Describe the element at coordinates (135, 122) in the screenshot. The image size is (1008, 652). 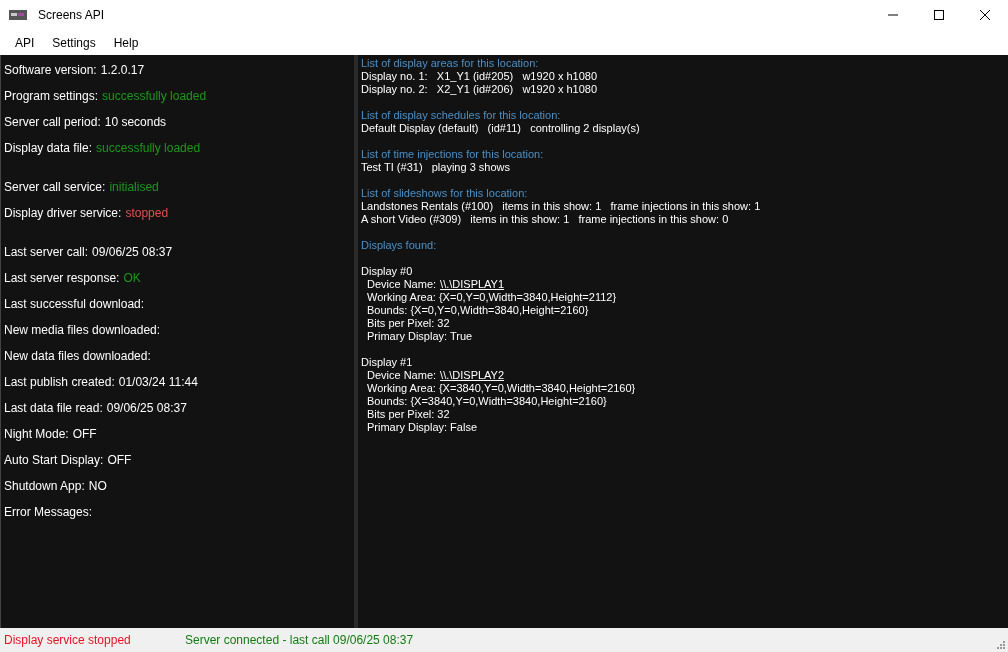
I see `status-value: 10 seconds` at that location.